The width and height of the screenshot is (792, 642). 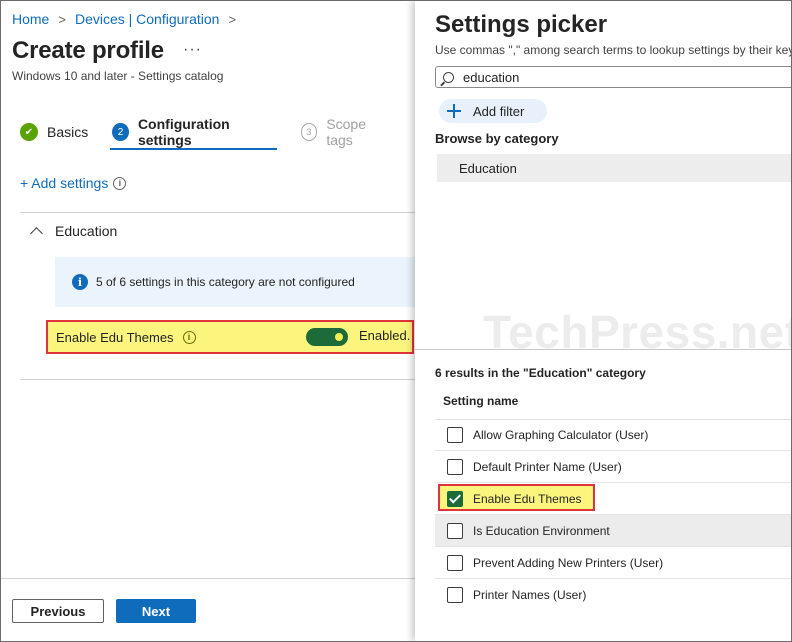 I want to click on step-configuration-settings: 2 Configuration settings, so click(x=193, y=133).